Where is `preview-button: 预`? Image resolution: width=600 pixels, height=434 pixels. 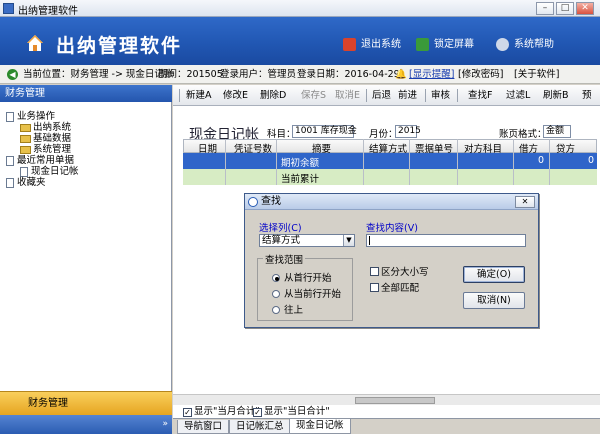
preview-button: 预 is located at coordinates (587, 95).